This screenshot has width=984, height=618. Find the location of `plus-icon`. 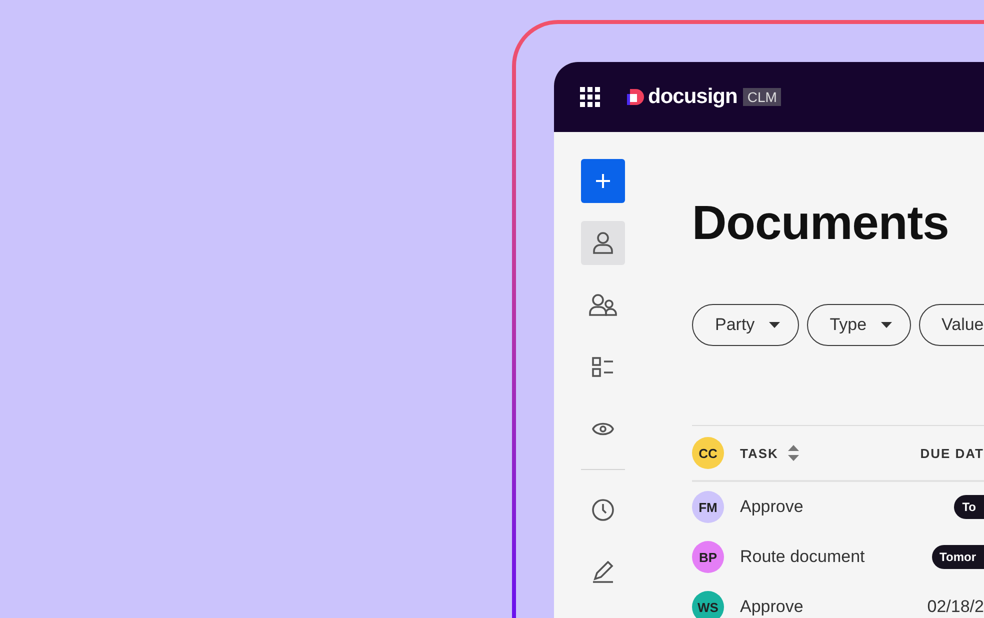

plus-icon is located at coordinates (603, 181).